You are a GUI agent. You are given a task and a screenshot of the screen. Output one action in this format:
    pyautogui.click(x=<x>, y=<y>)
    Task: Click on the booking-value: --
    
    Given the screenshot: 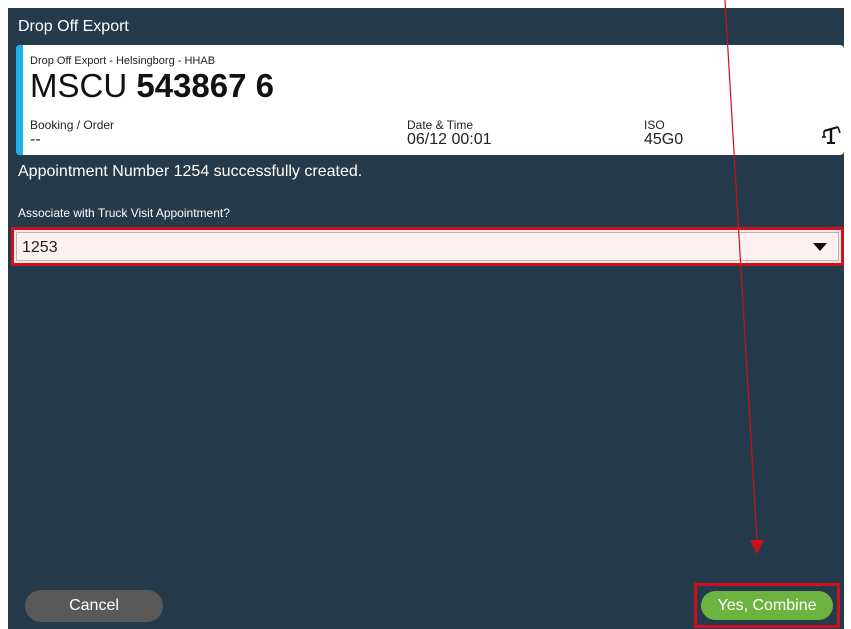 What is the action you would take?
    pyautogui.click(x=35, y=139)
    